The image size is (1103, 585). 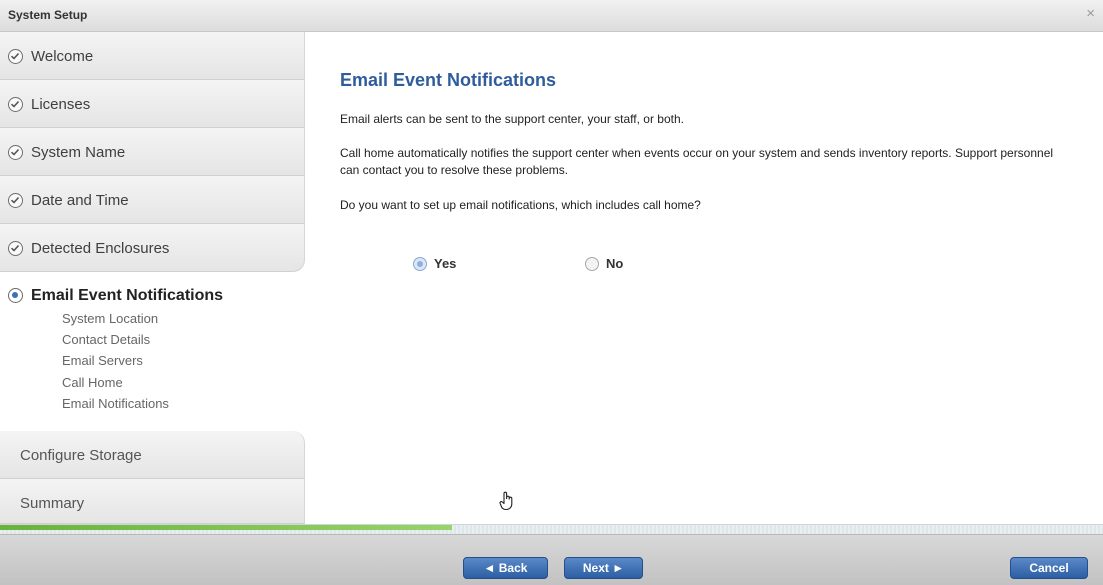 I want to click on sidebar-step-label: System Name, so click(x=78, y=152).